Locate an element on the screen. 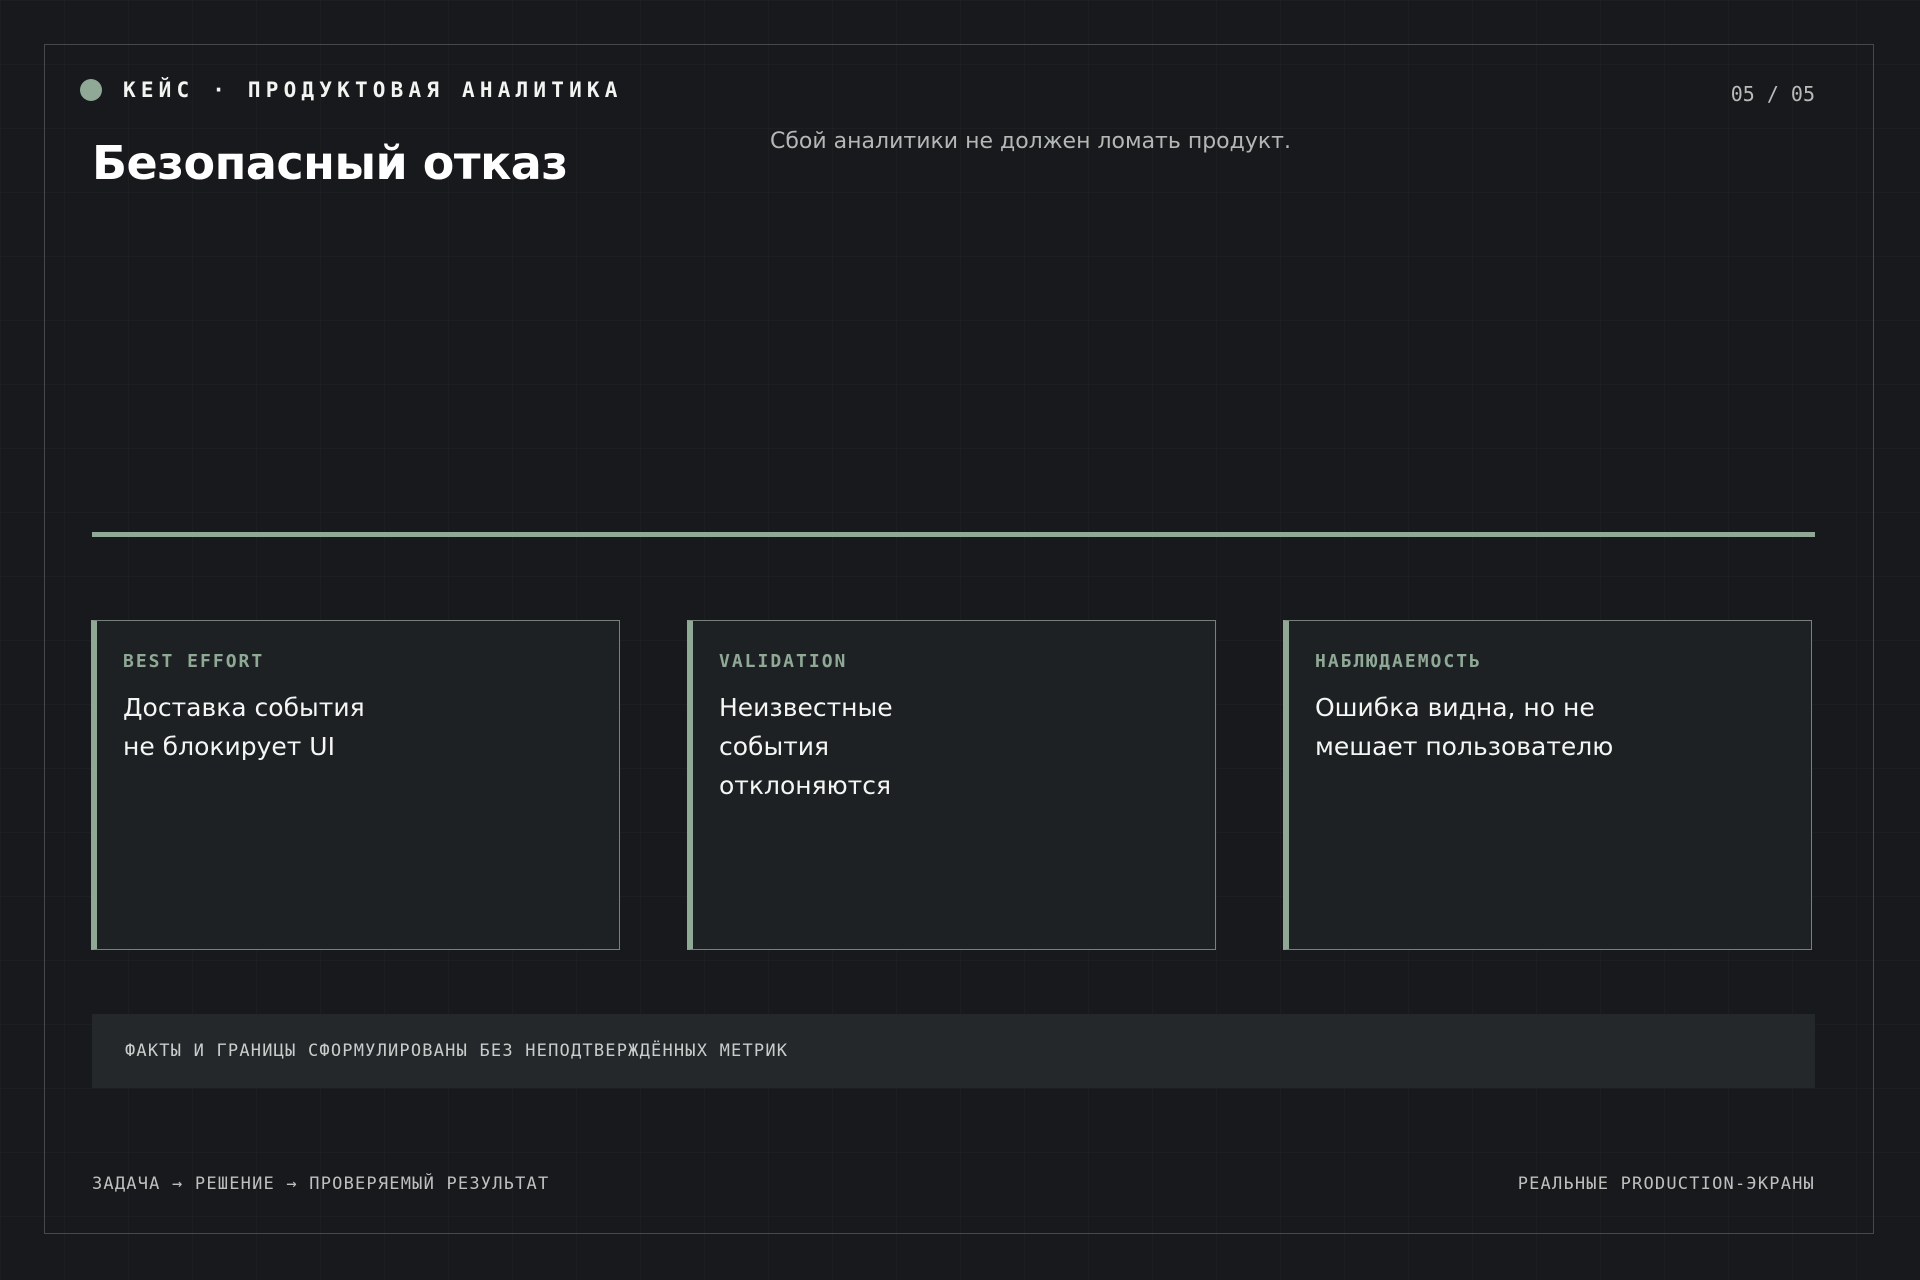  card-tag: VALIDATION is located at coordinates (783, 661).